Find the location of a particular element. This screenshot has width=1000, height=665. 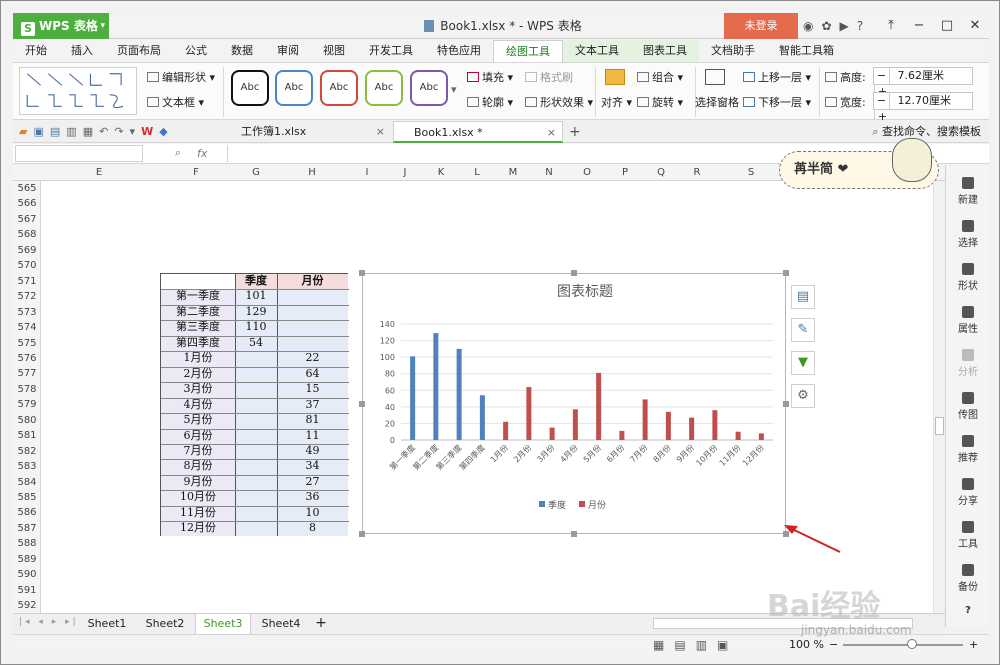

sheet-tab: Sheet1 is located at coordinates (107, 624).